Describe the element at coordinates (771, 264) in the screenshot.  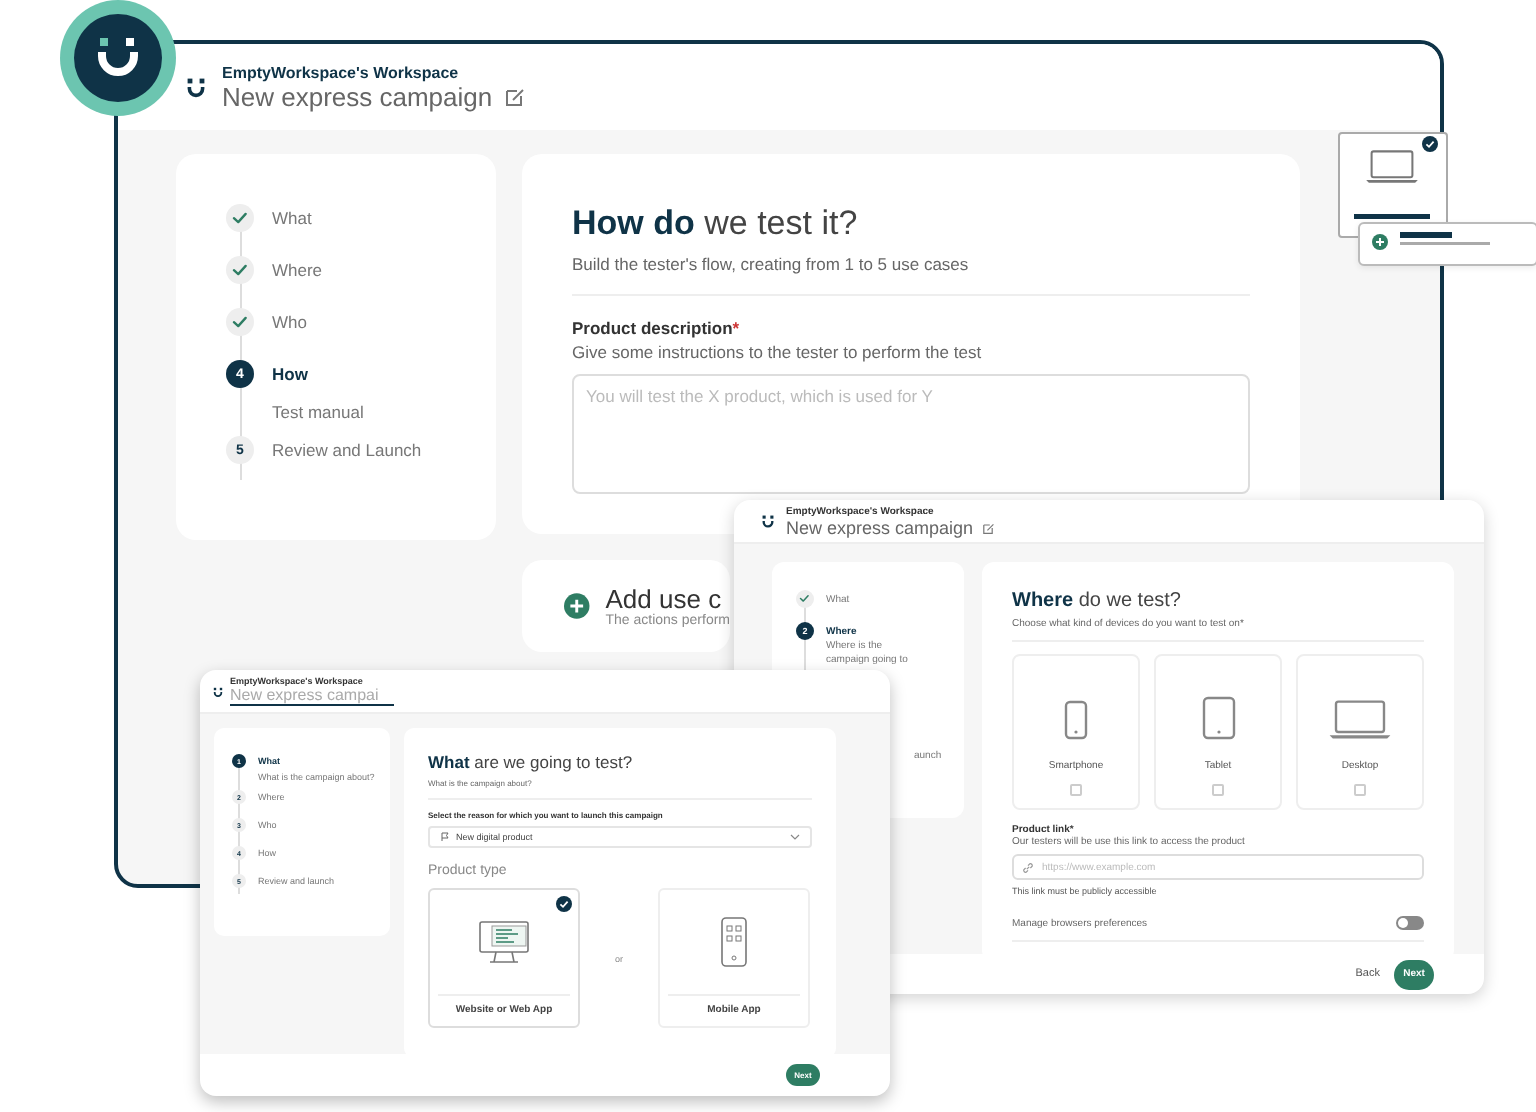
I see `page-subtitle: Build the tester's flow, creating from 1 to 5 use cases` at that location.